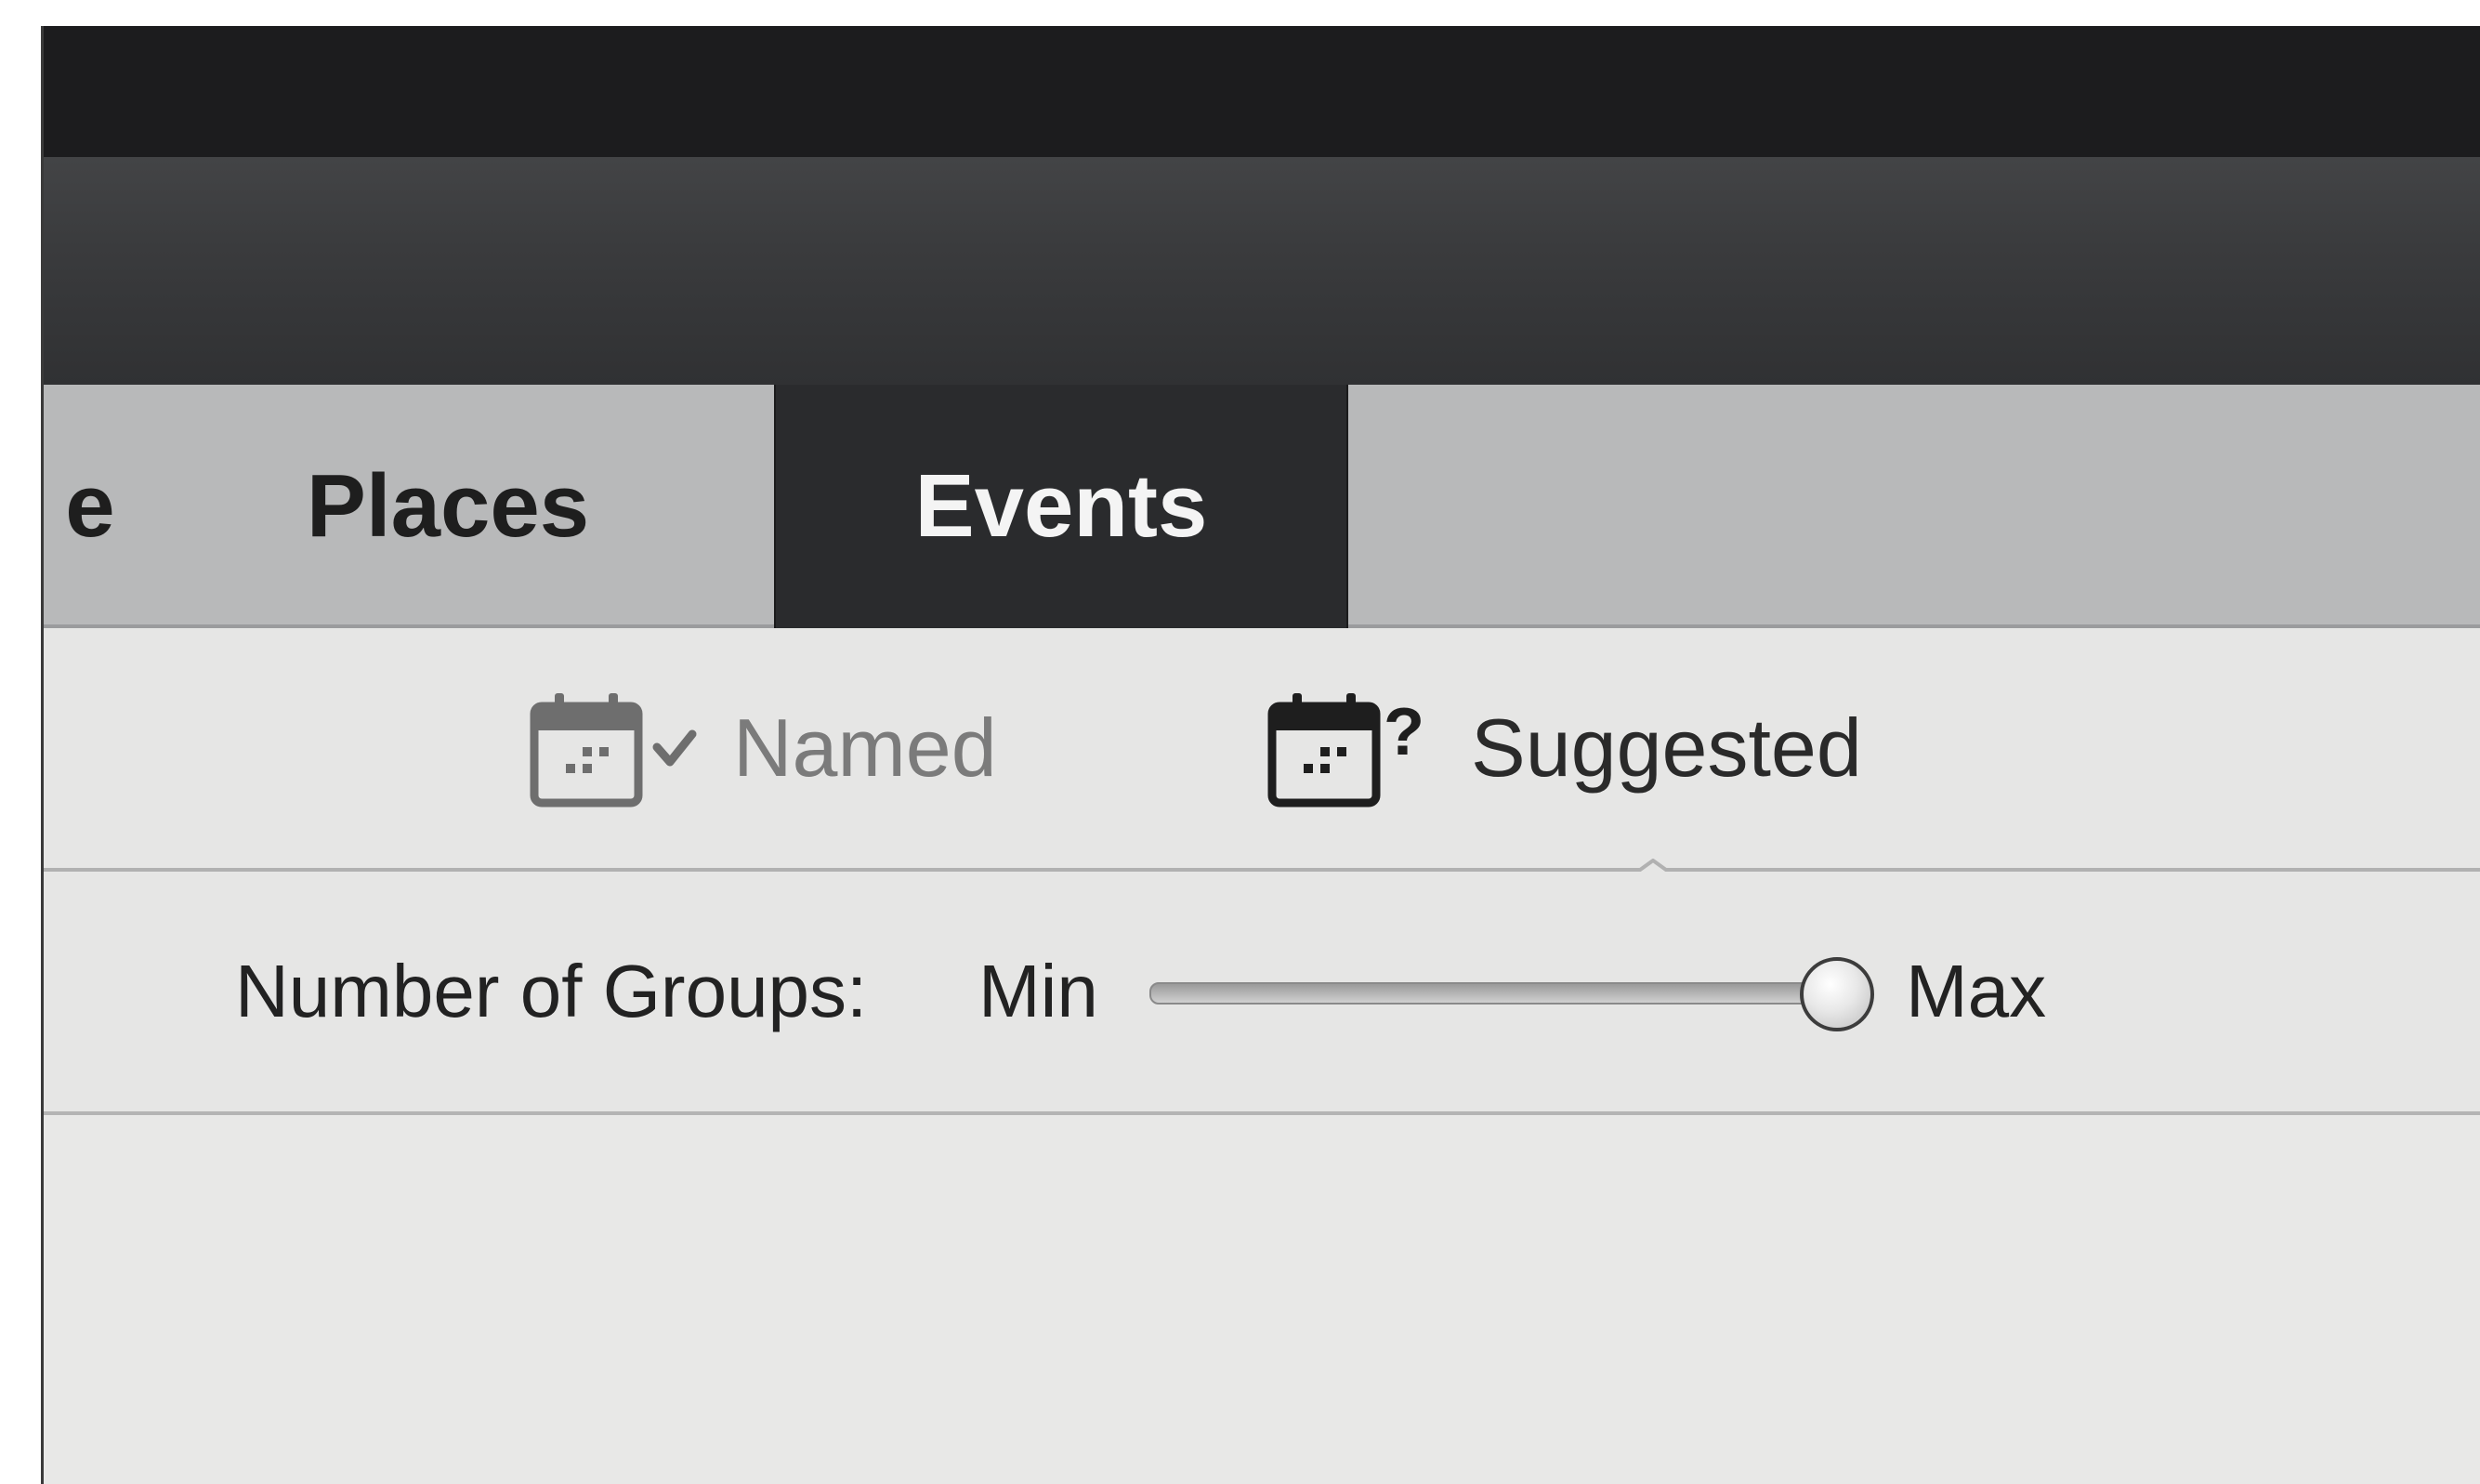 The image size is (2480, 1484). What do you see at coordinates (551, 991) in the screenshot?
I see `number-of-groups-label: Number of Groups:` at bounding box center [551, 991].